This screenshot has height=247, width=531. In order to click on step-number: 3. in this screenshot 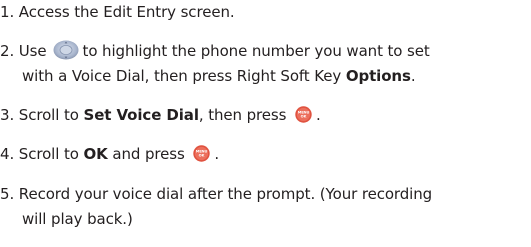, I will do `click(7, 115)`.